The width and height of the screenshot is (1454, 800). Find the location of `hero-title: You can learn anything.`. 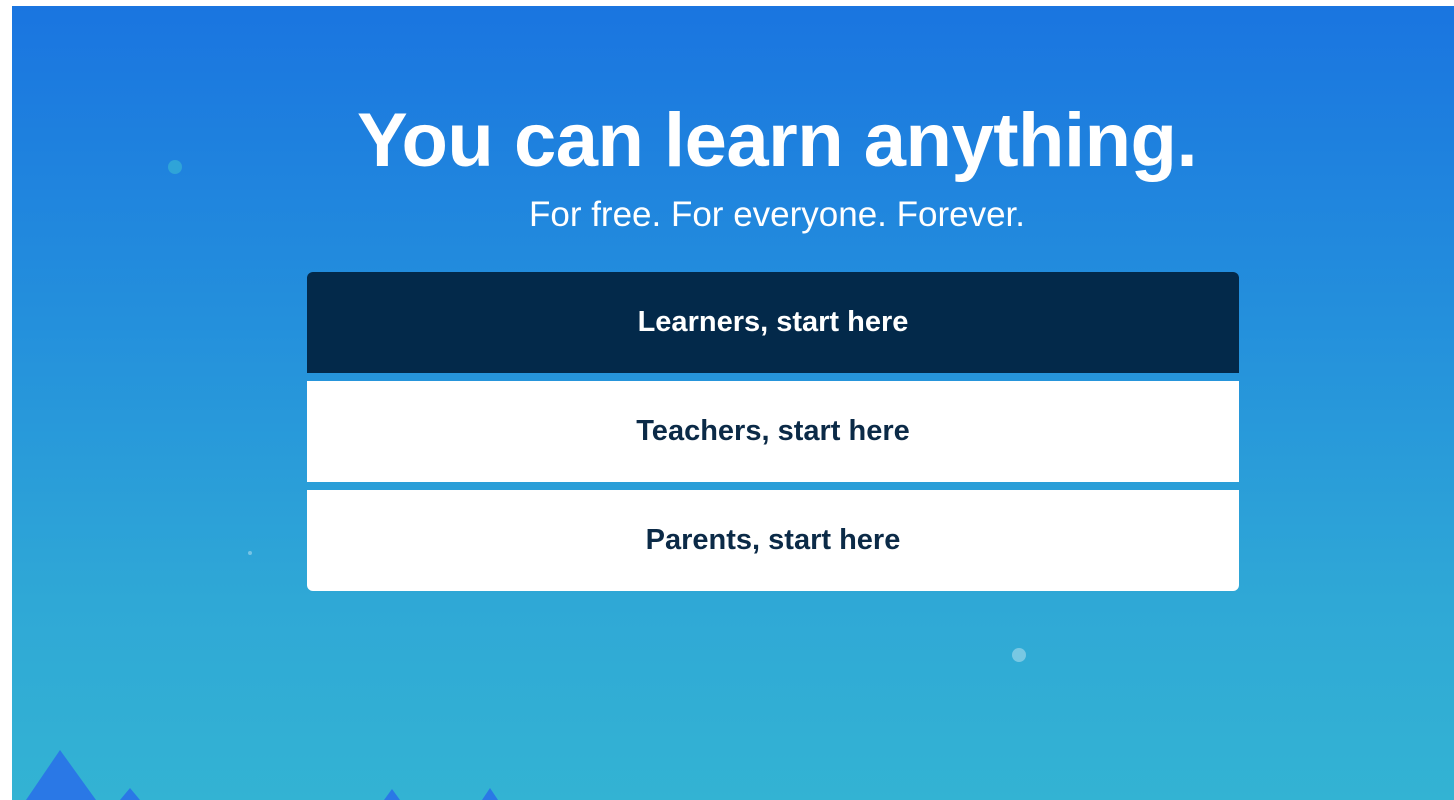

hero-title: You can learn anything. is located at coordinates (777, 140).